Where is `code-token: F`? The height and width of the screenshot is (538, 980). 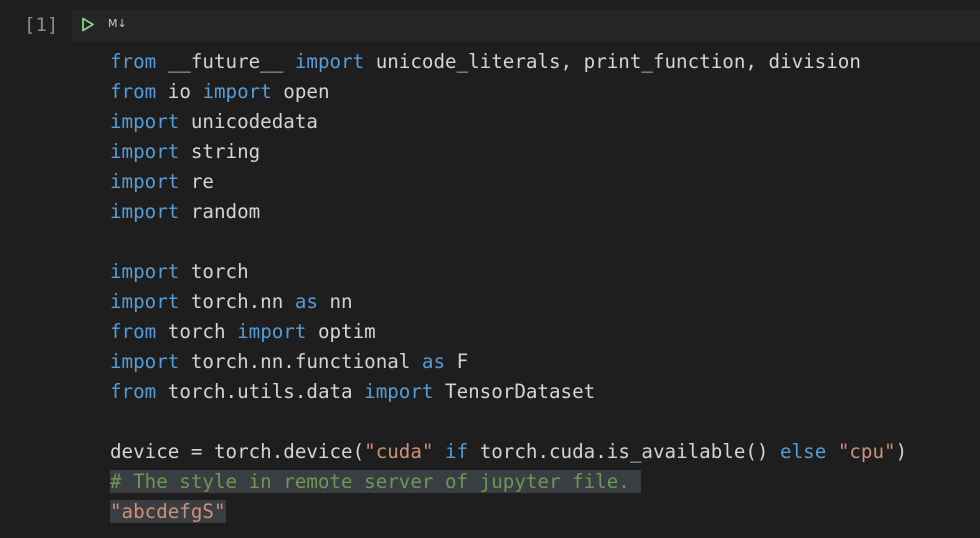
code-token: F is located at coordinates (457, 361).